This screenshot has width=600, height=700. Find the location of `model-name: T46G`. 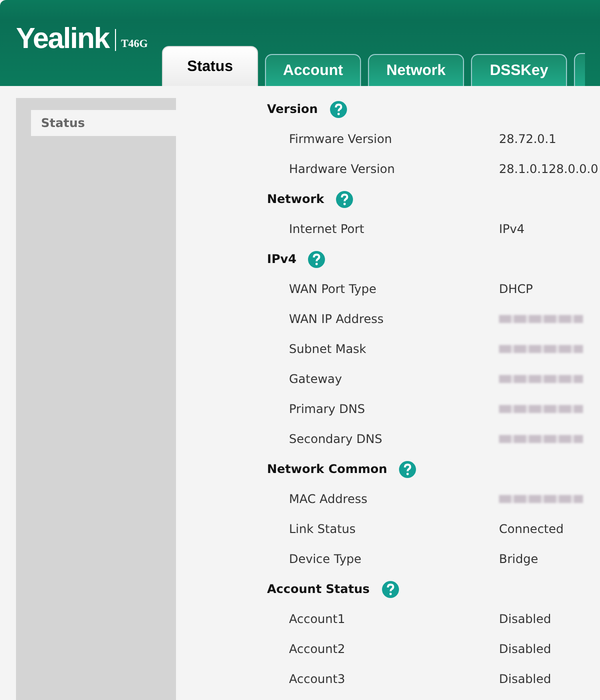

model-name: T46G is located at coordinates (134, 44).